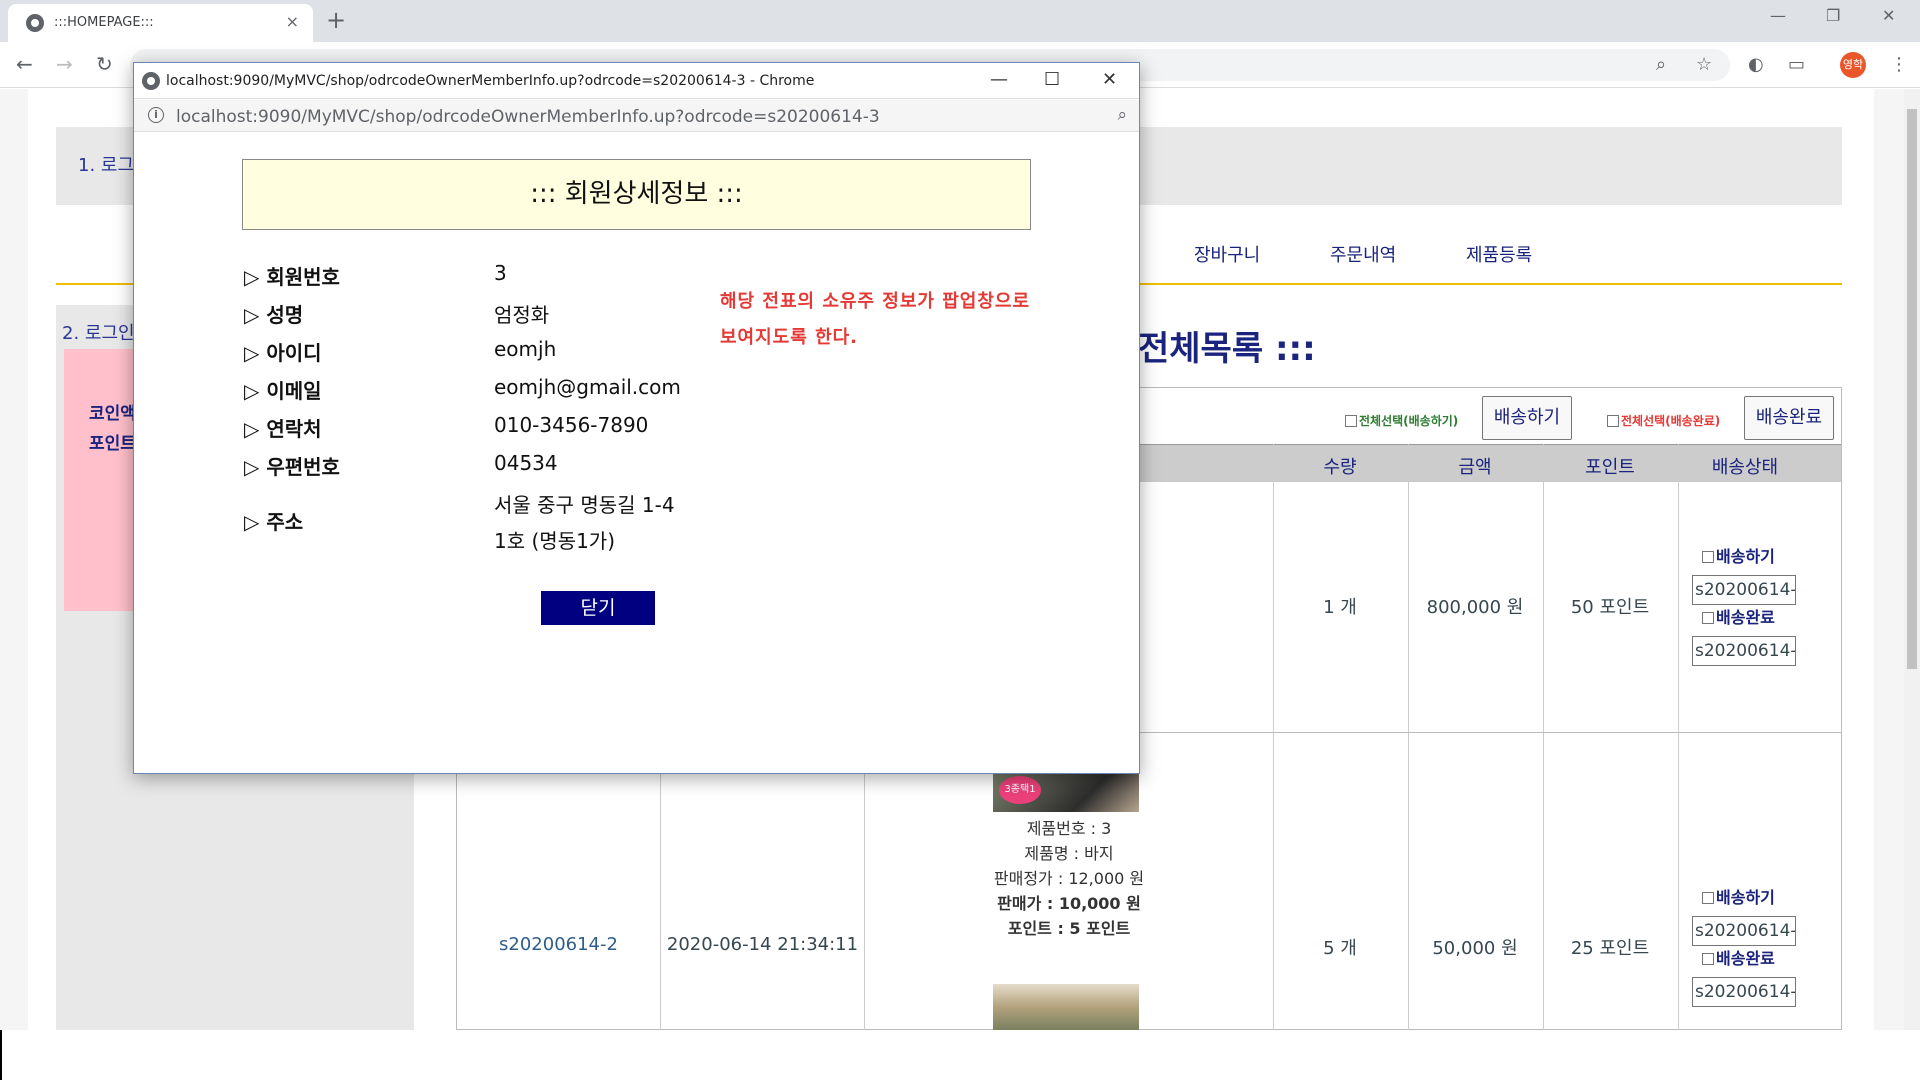 The image size is (1920, 1080). What do you see at coordinates (1069, 903) in the screenshot?
I see `row2-sale-price: 판매가 : 10,000 원` at bounding box center [1069, 903].